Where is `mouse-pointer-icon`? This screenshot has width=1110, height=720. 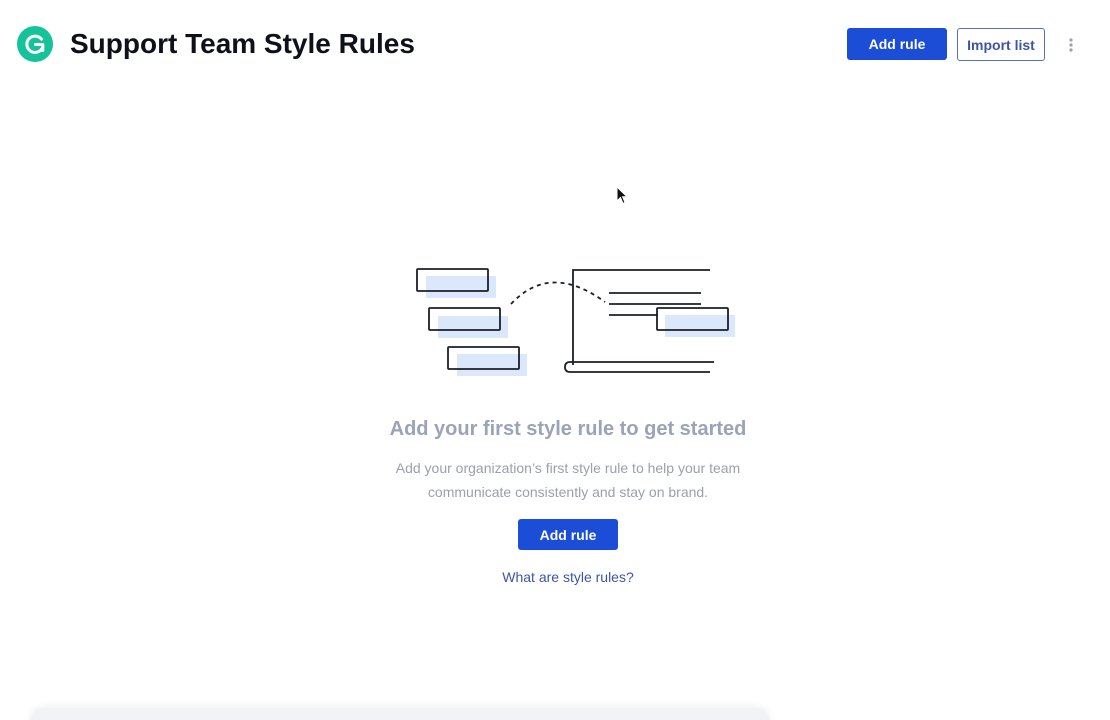
mouse-pointer-icon is located at coordinates (622, 195).